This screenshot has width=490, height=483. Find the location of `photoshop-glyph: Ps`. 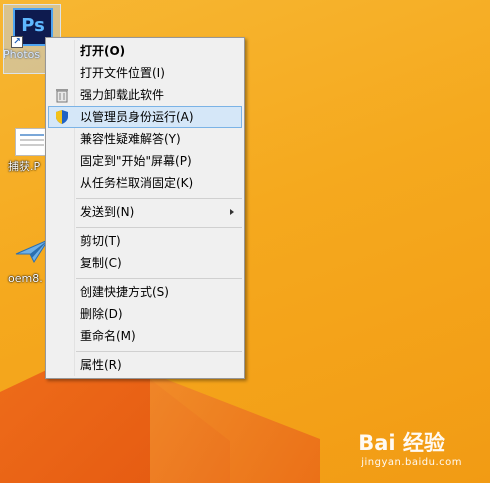

photoshop-glyph: Ps is located at coordinates (33, 25).